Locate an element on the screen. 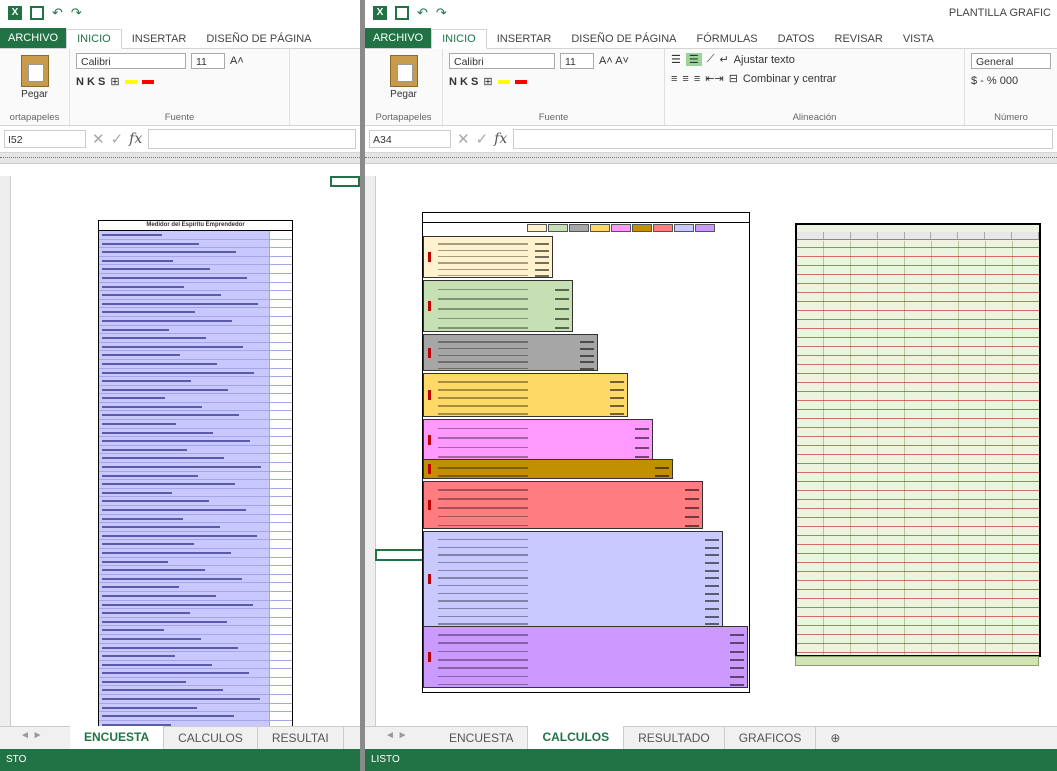  merge-center-button: Combinar y centrar is located at coordinates (790, 79).